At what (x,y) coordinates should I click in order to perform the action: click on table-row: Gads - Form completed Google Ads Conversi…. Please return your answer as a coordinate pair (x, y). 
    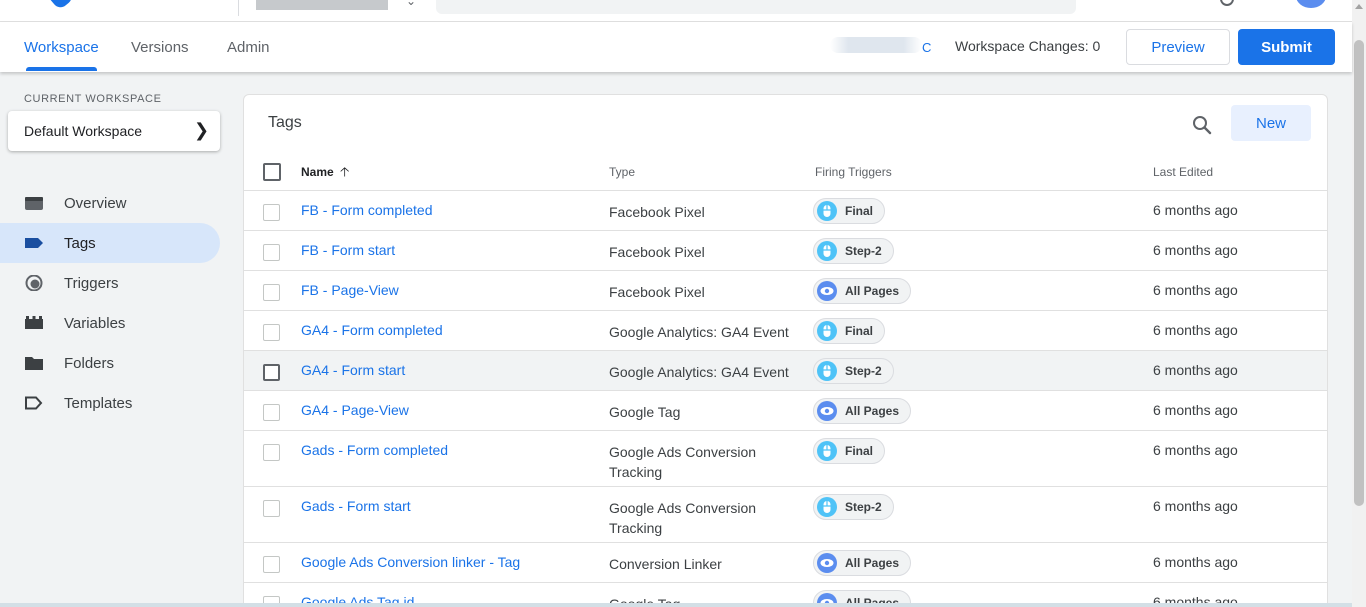
    Looking at the image, I should click on (785, 459).